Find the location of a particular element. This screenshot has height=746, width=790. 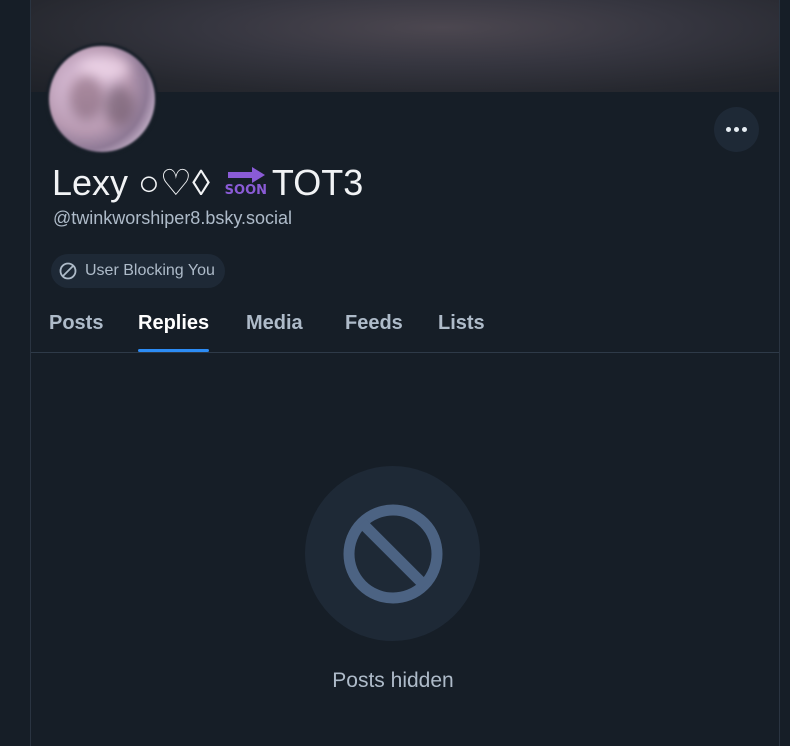

empty-state-message: Posts hidden is located at coordinates (393, 680).